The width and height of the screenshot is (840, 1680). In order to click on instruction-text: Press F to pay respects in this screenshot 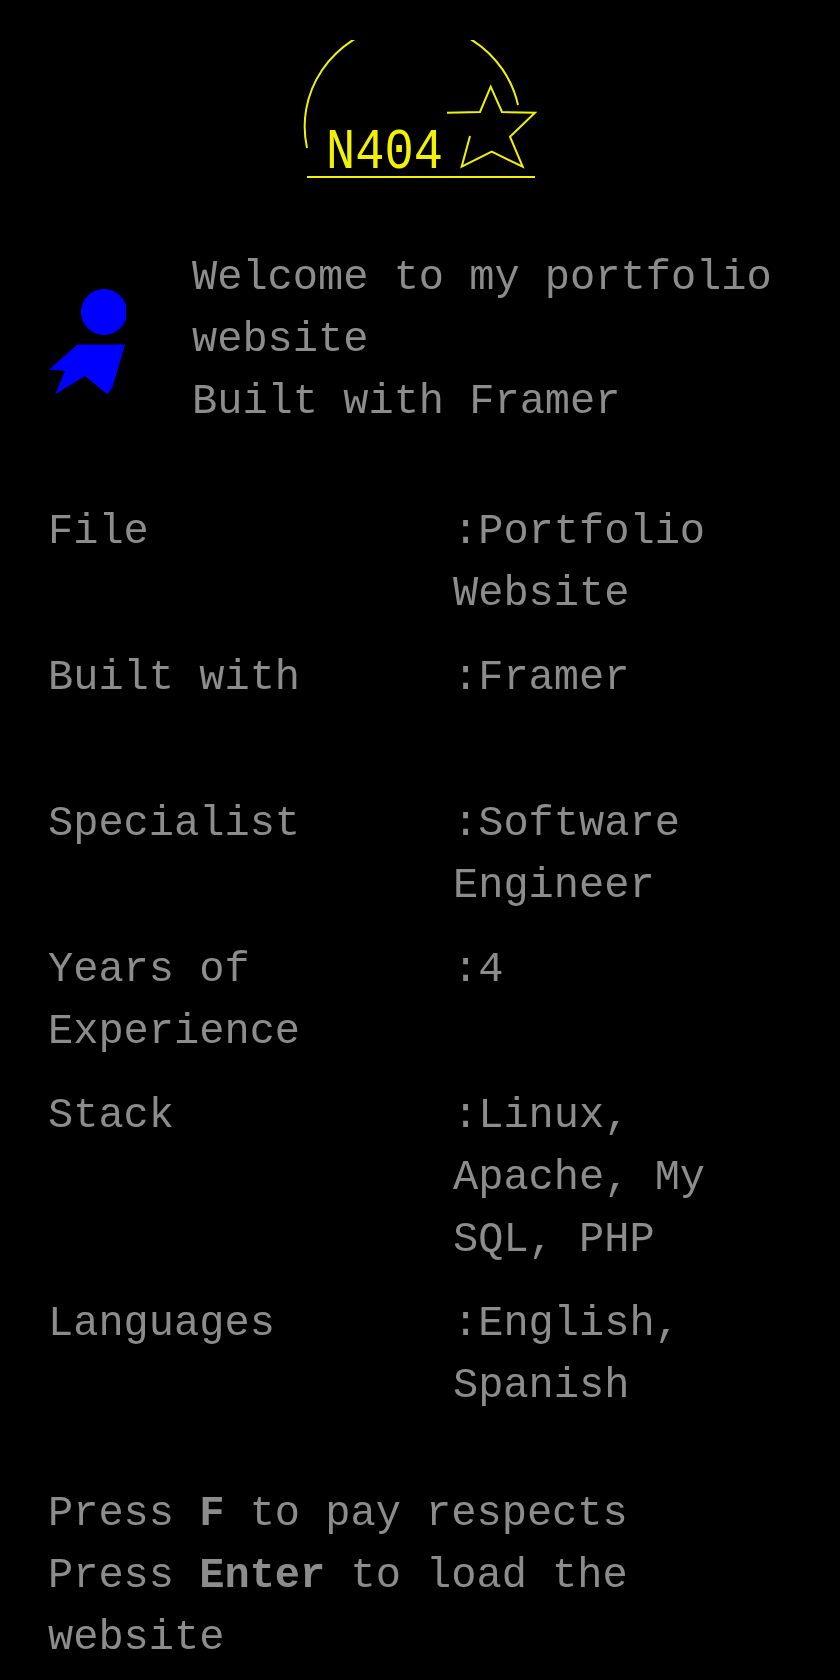, I will do `click(338, 1514)`.